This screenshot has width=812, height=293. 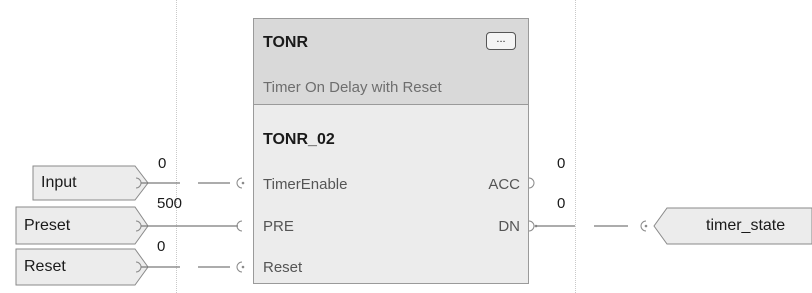 What do you see at coordinates (239, 183) in the screenshot?
I see `pin-timerenable-connector` at bounding box center [239, 183].